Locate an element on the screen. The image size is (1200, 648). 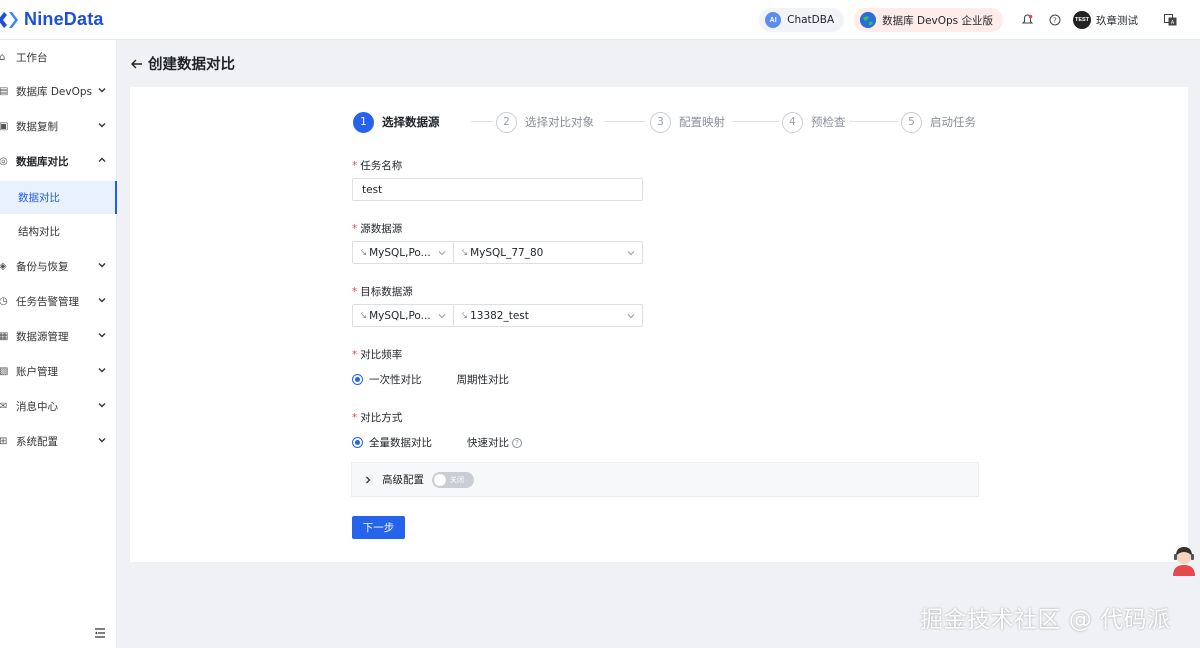
sidebar-item-account: ▧ 账户管理 is located at coordinates (58, 371).